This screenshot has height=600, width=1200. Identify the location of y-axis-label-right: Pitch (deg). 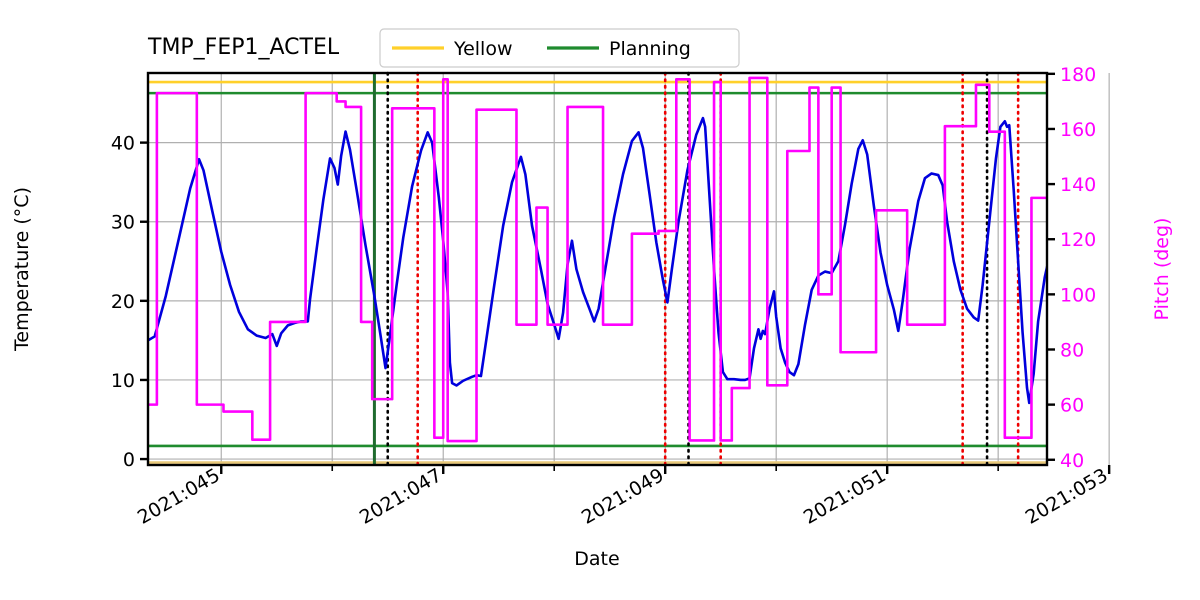
(1162, 269).